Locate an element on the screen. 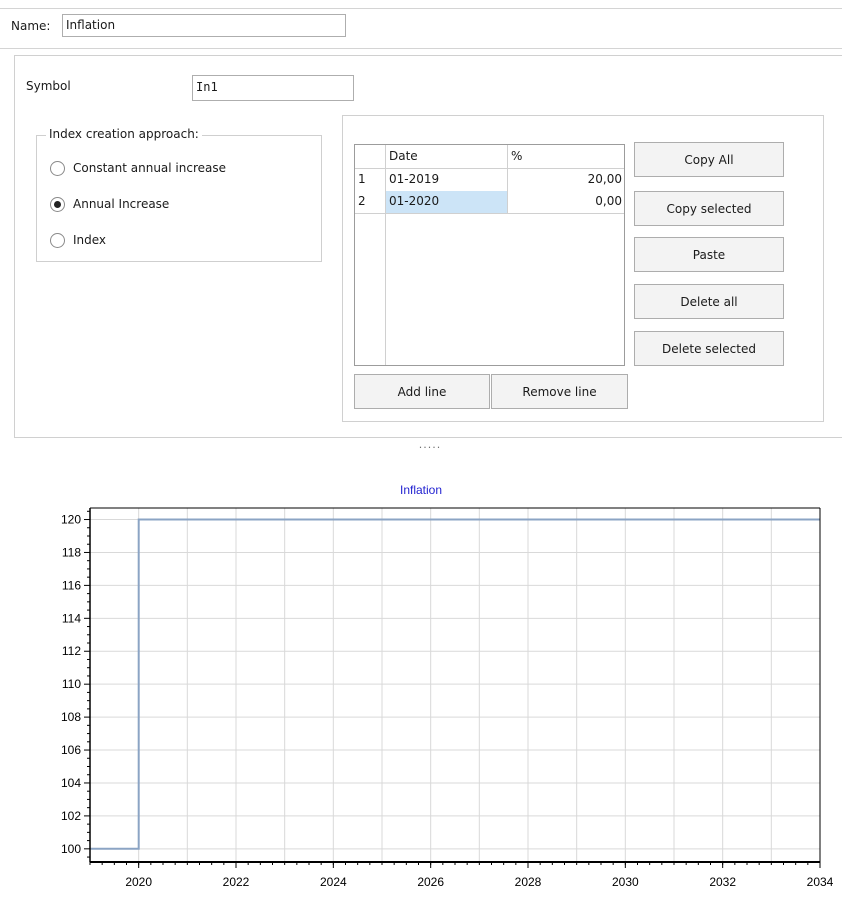 The image size is (842, 899). radio-label: Annual Increase is located at coordinates (121, 204).